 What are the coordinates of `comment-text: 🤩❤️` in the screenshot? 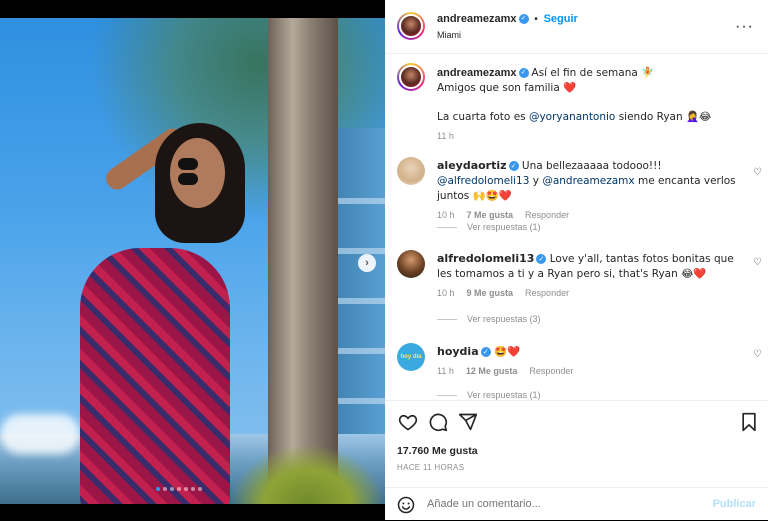 It's located at (507, 352).